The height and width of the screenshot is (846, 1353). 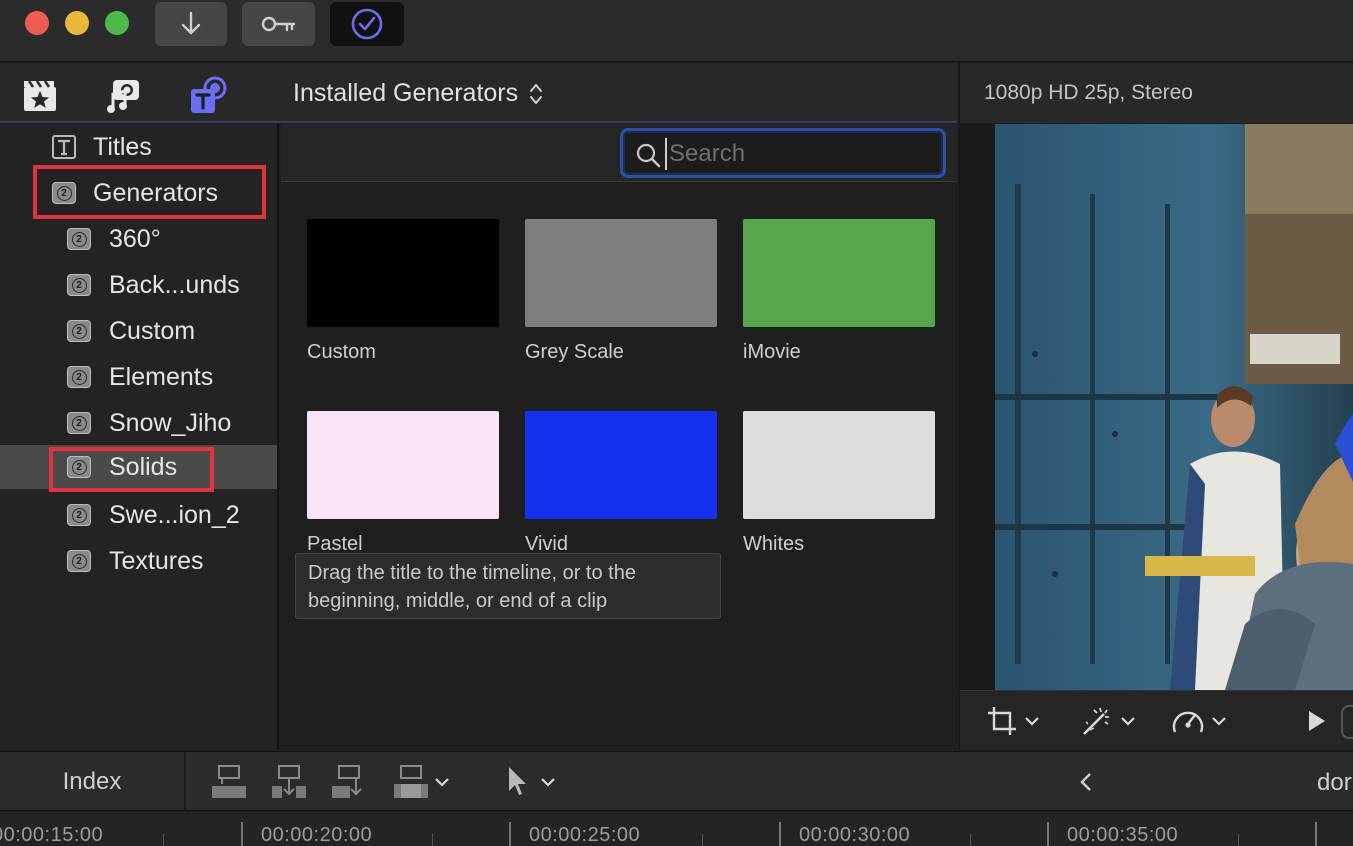 What do you see at coordinates (839, 273) in the screenshot?
I see `generator-thumbnail-imovie` at bounding box center [839, 273].